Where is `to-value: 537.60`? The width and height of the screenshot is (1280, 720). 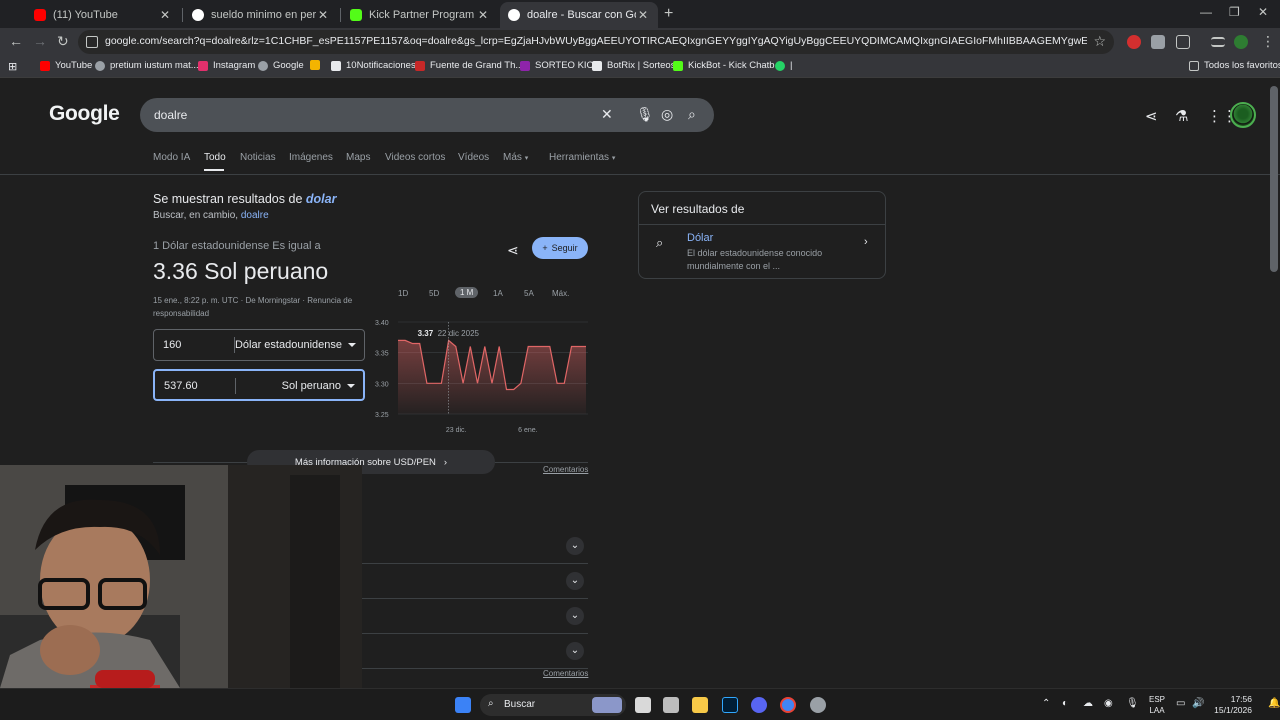 to-value: 537.60 is located at coordinates (181, 386).